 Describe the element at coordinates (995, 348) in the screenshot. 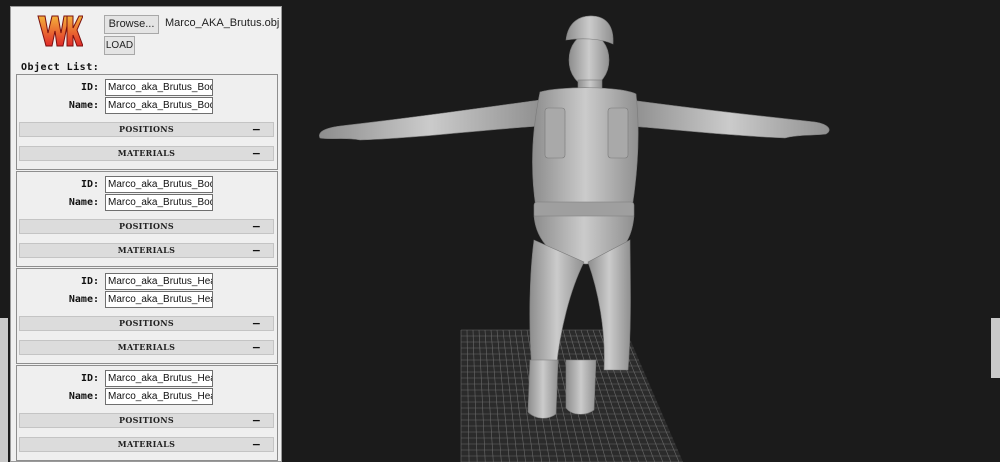

I see `right-edge-panel` at that location.